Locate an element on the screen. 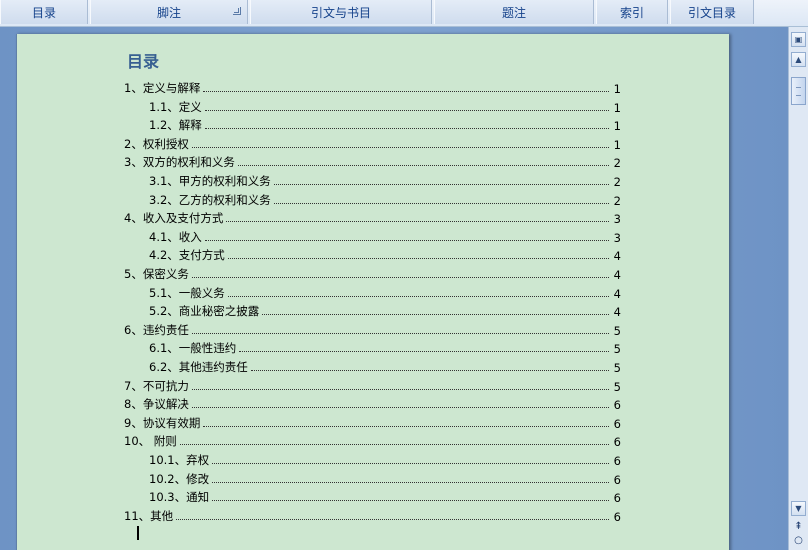 The image size is (808, 550). toc-entry: 4.1、收入 3 is located at coordinates (385, 236).